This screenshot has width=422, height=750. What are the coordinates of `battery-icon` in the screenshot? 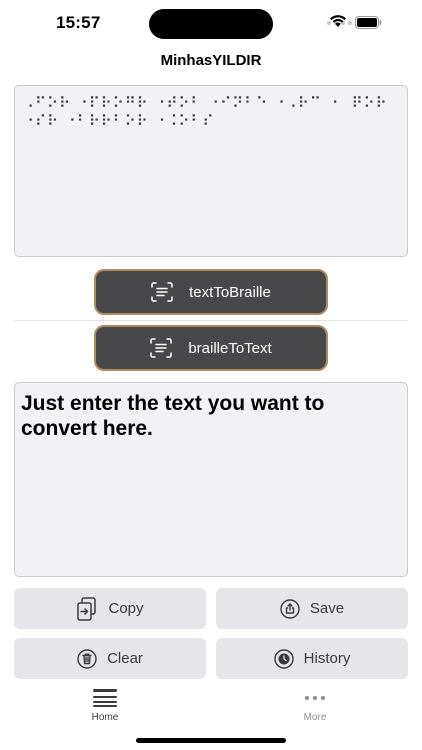 It's located at (368, 22).